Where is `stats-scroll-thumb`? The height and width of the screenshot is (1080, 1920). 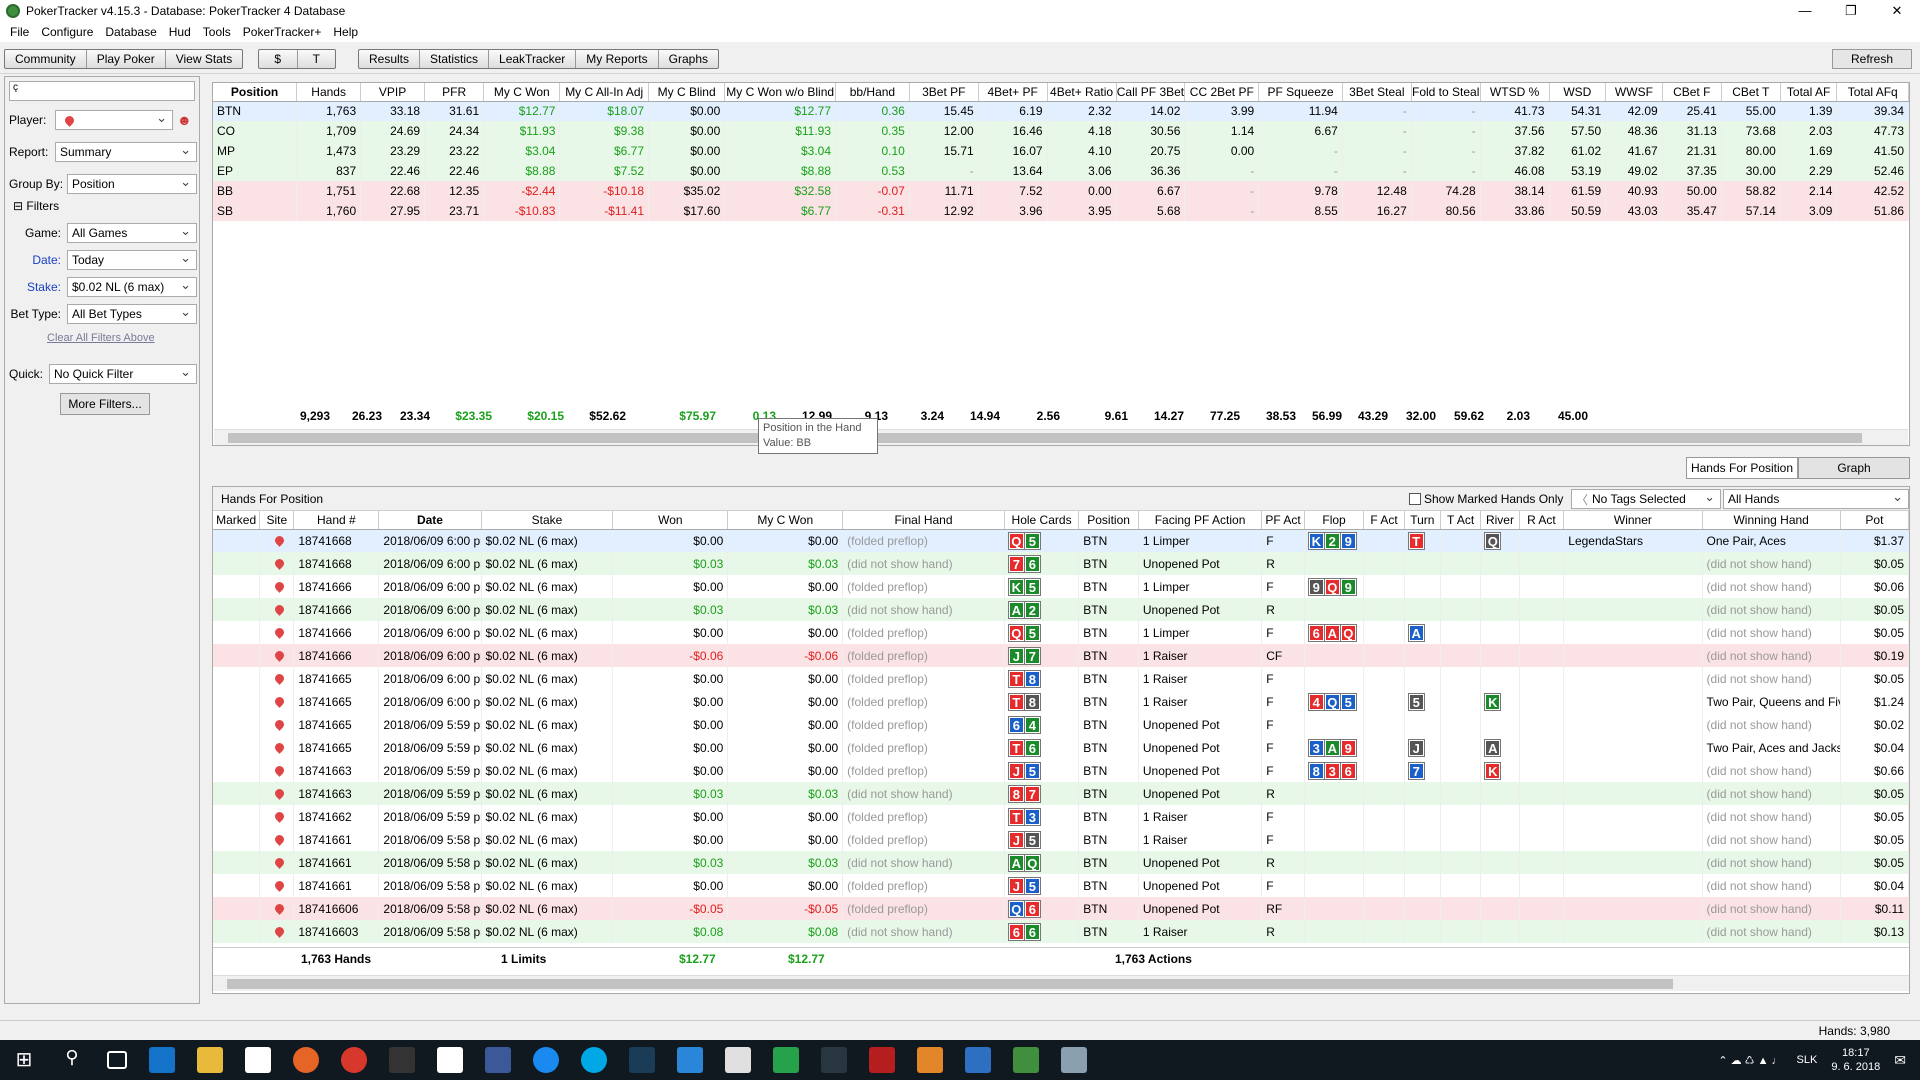 stats-scroll-thumb is located at coordinates (1045, 438).